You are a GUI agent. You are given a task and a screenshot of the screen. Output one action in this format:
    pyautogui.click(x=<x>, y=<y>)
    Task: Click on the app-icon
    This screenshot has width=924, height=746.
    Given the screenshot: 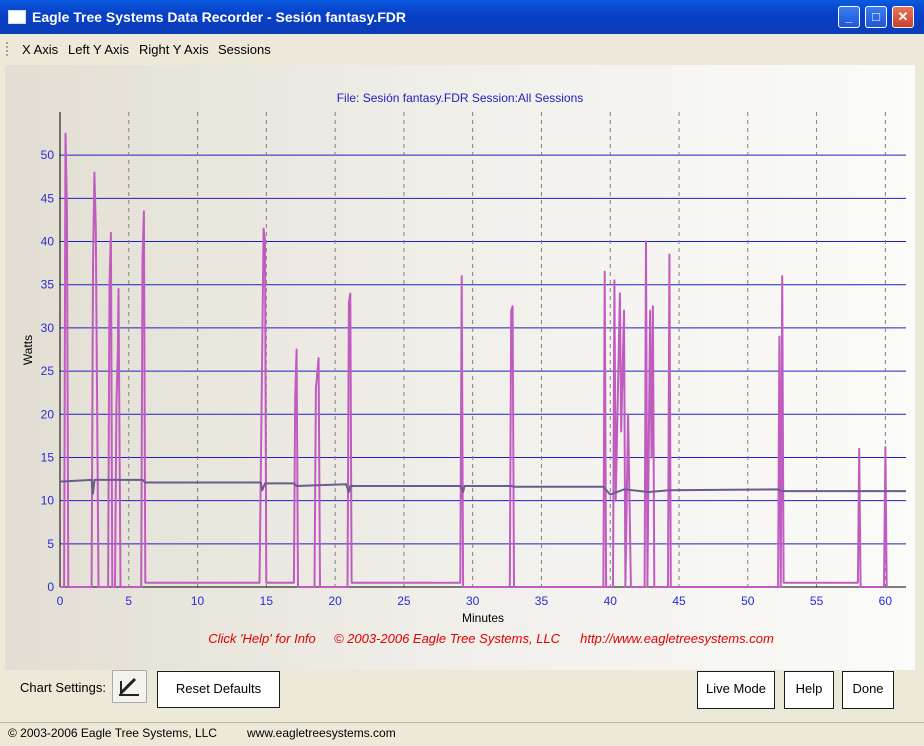 What is the action you would take?
    pyautogui.click(x=17, y=17)
    